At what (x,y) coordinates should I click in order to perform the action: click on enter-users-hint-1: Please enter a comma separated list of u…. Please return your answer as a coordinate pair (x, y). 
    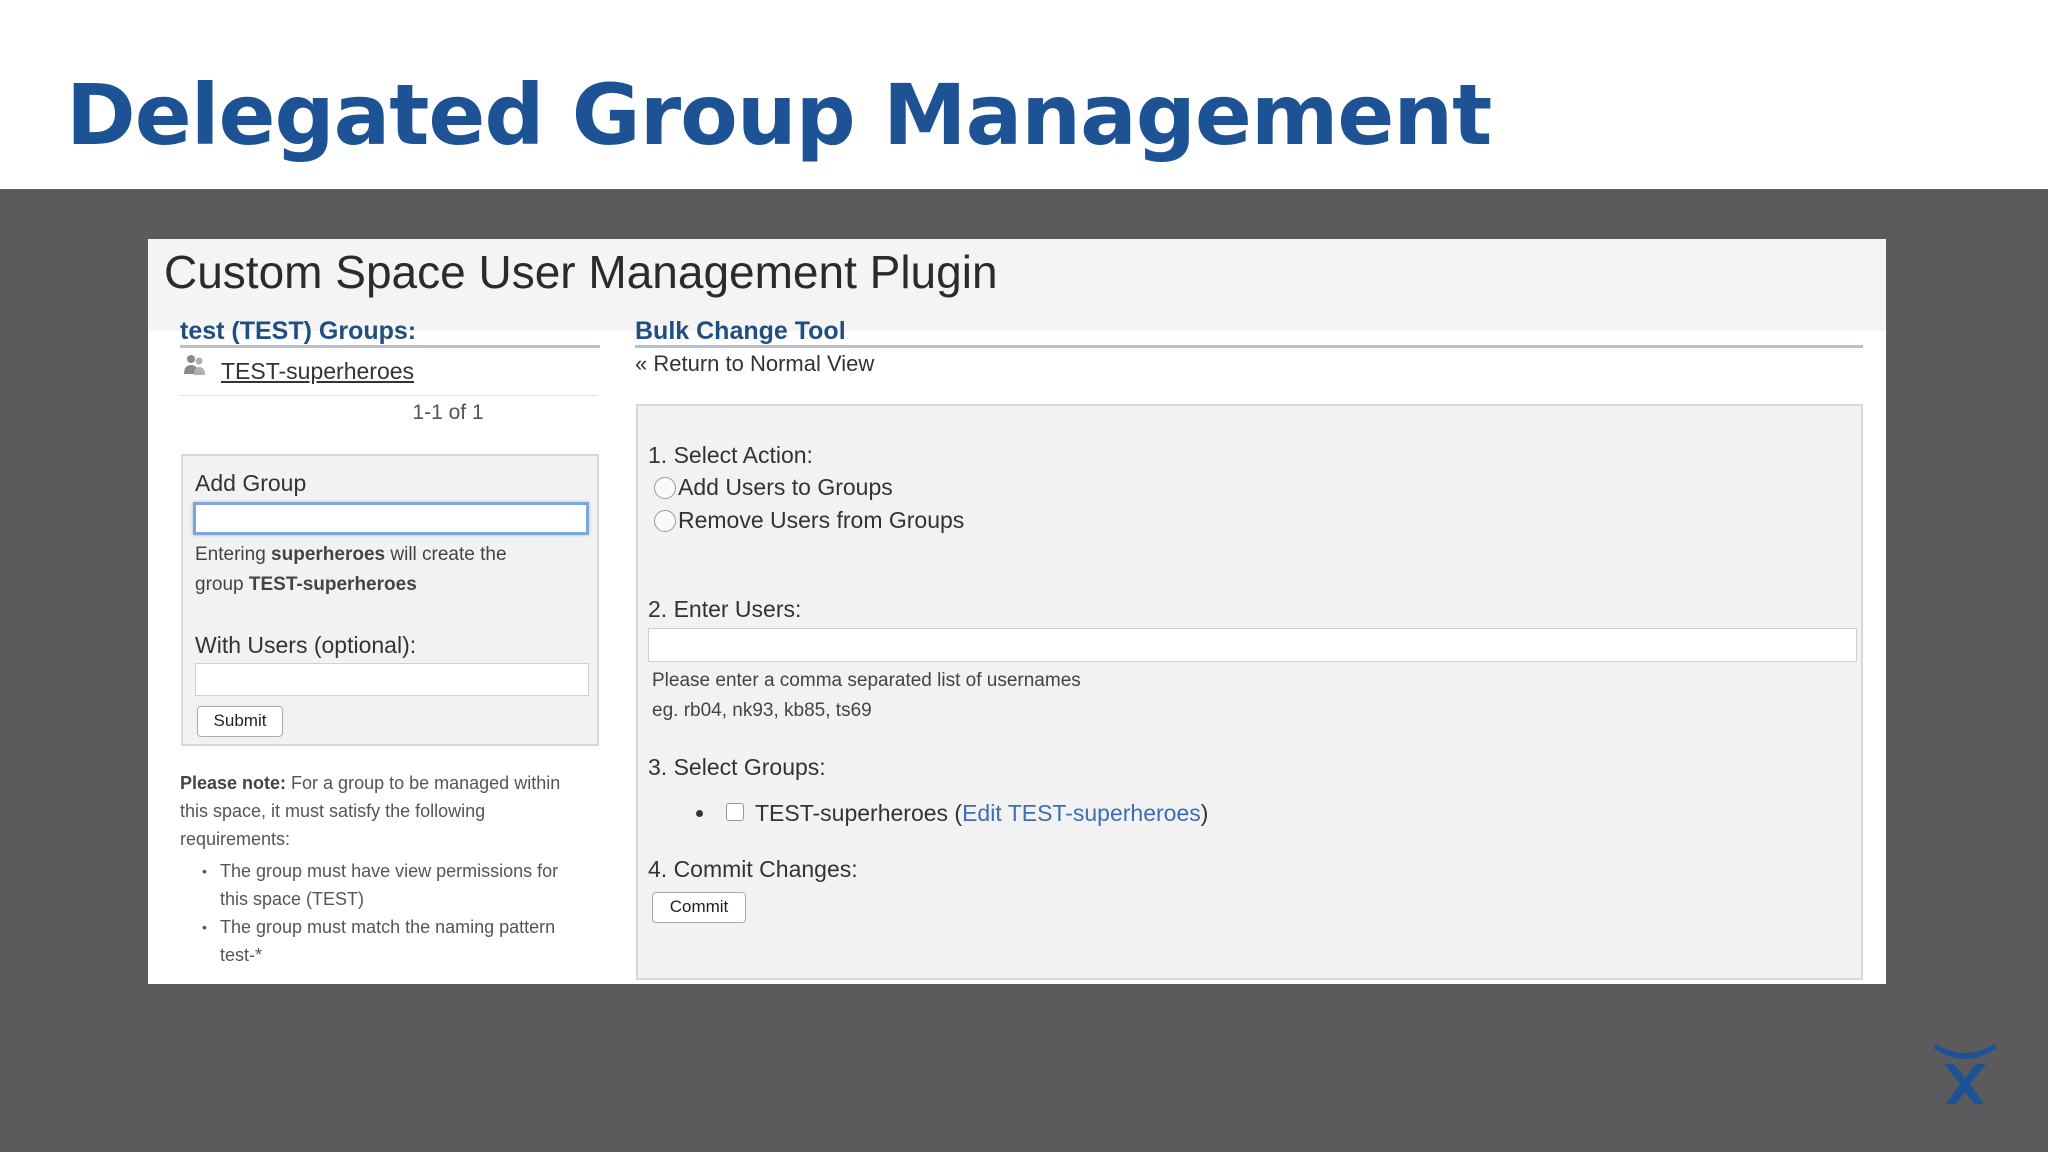
    Looking at the image, I should click on (866, 680).